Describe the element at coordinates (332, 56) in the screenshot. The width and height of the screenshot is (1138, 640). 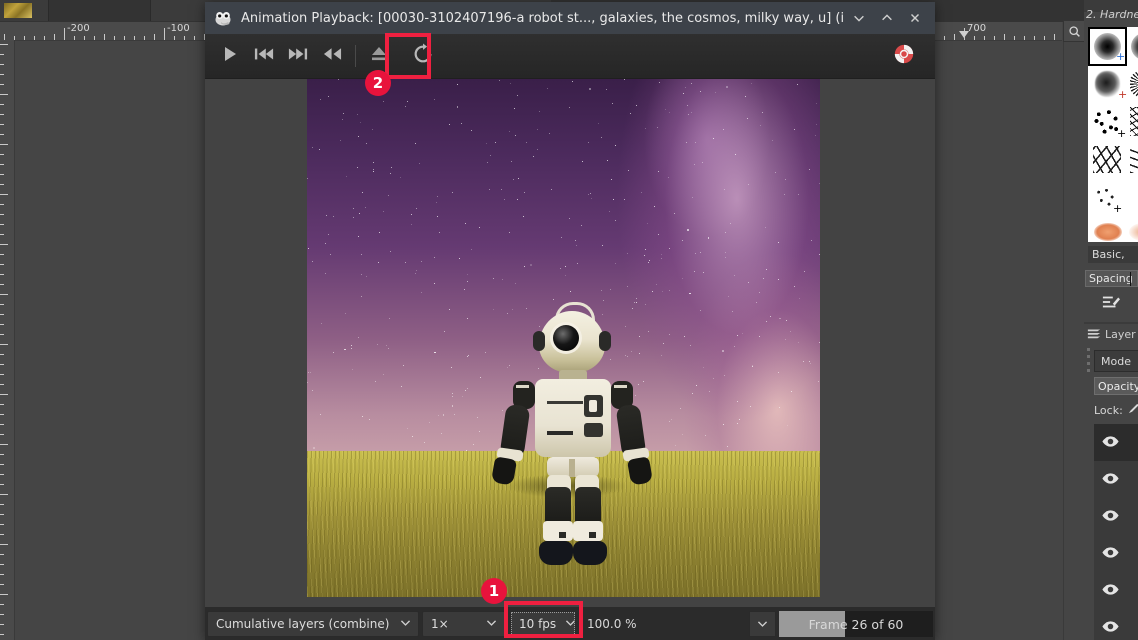
I see `rewind-button` at that location.